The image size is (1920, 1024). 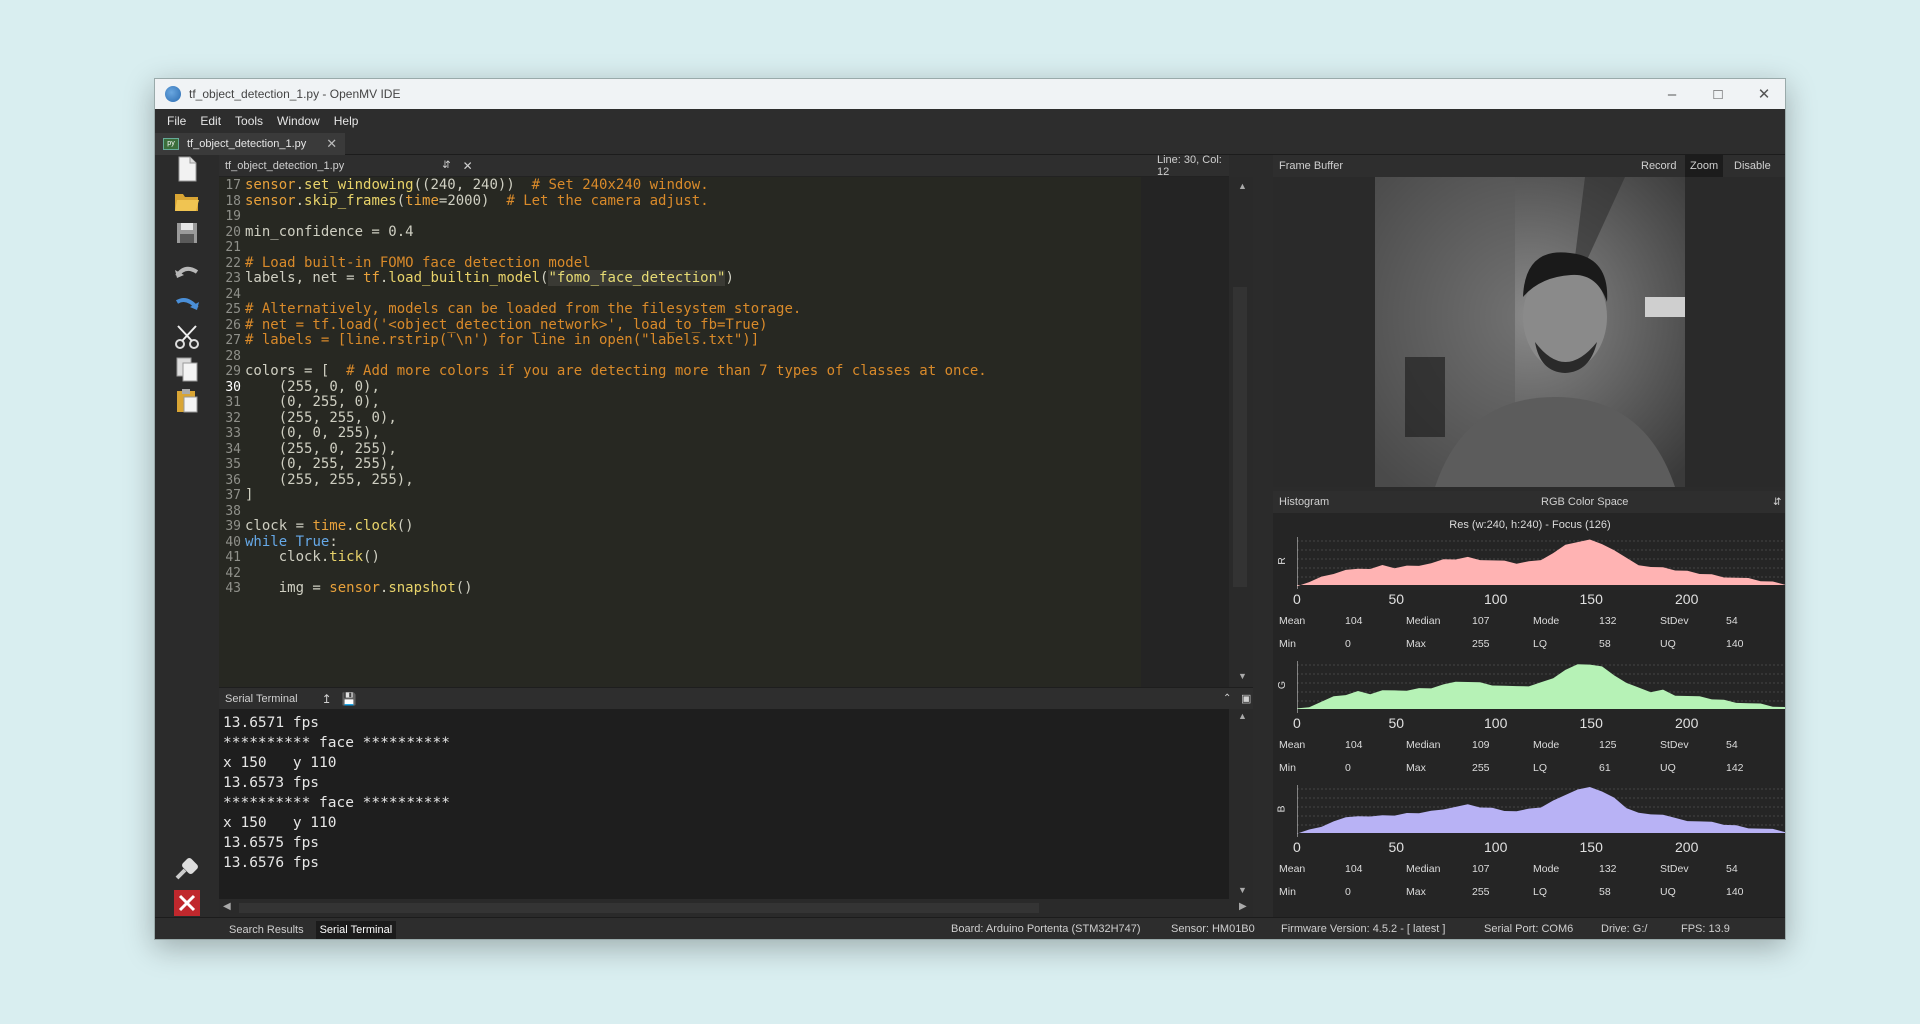 I want to click on scroll-thumb, so click(x=1240, y=437).